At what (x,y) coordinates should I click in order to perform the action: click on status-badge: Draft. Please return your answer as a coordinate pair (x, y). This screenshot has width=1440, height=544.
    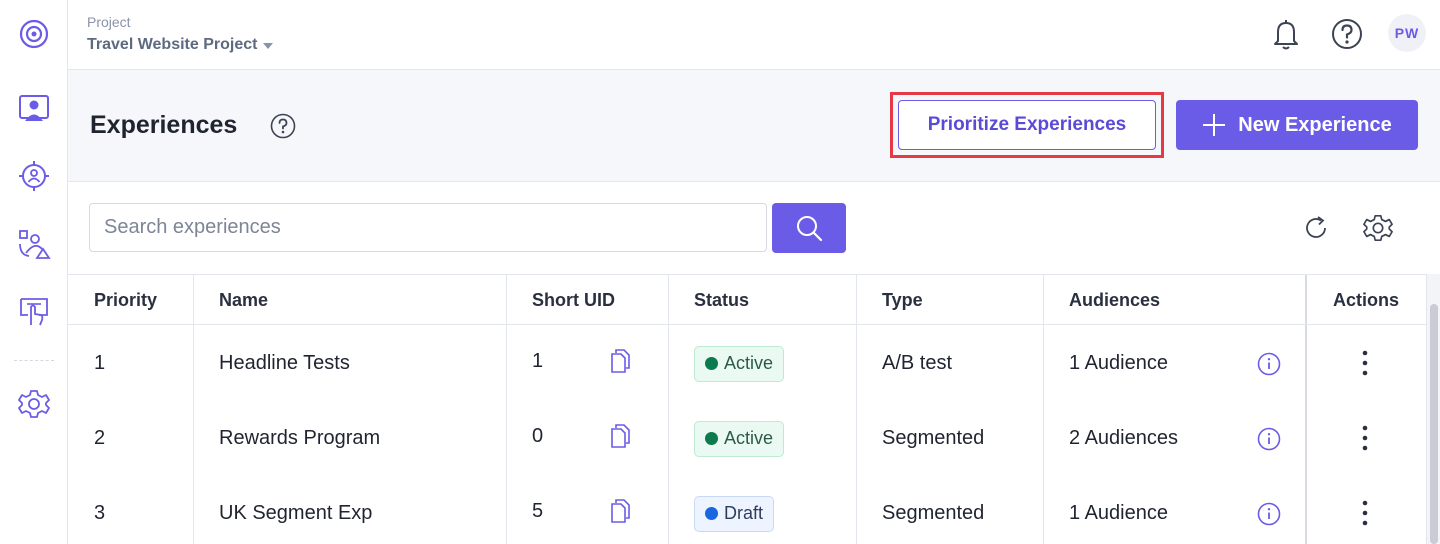
    Looking at the image, I should click on (734, 513).